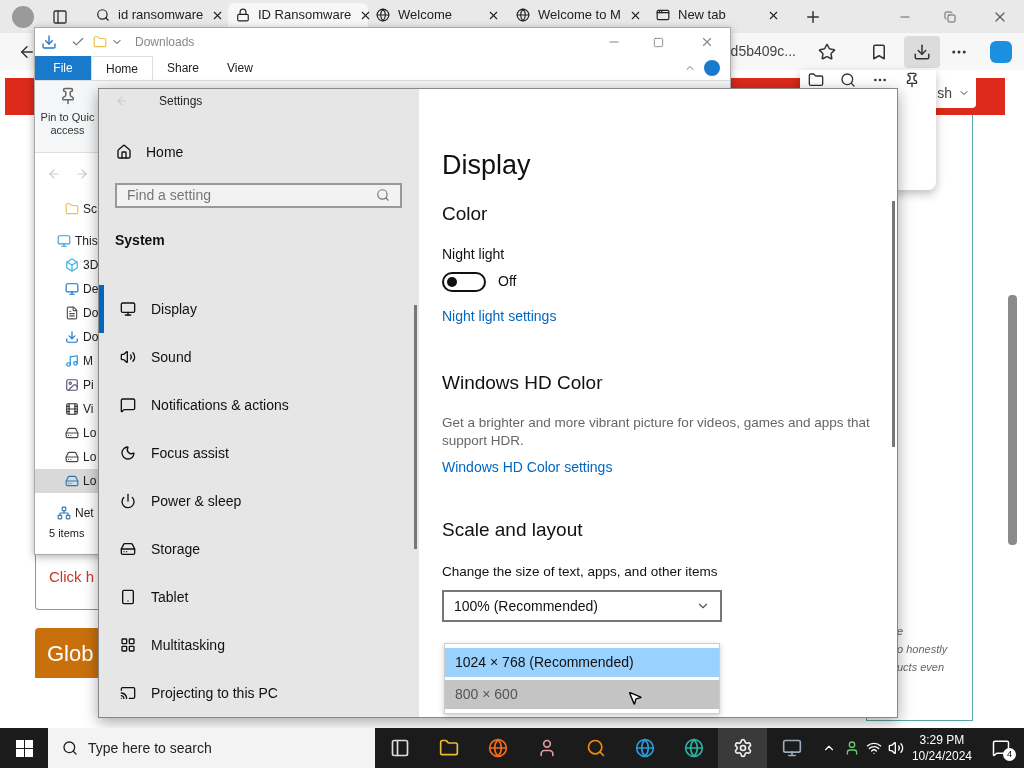 This screenshot has width=1024, height=768. Describe the element at coordinates (66, 265) in the screenshot. I see `tree-item: 3D` at that location.